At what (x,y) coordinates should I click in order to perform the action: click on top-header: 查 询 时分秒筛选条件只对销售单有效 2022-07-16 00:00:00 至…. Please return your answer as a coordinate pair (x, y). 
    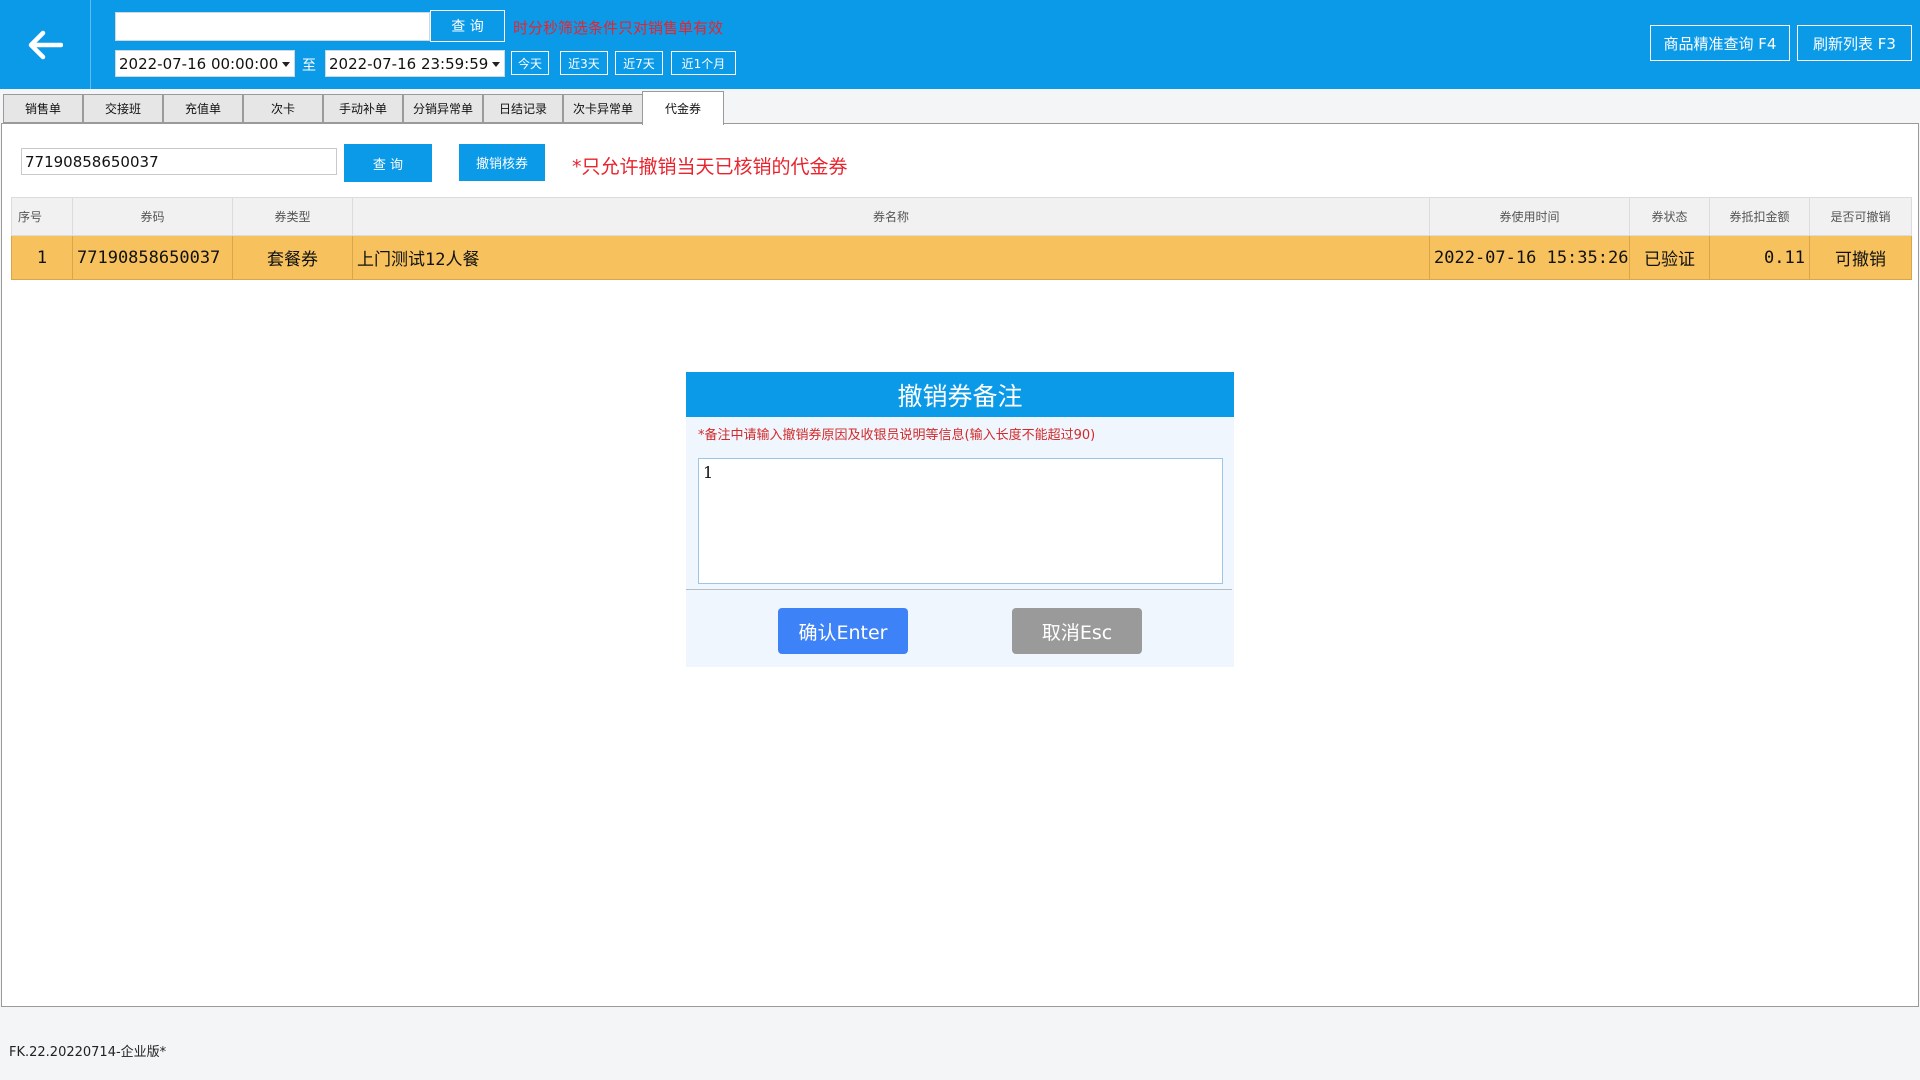
    Looking at the image, I should click on (960, 44).